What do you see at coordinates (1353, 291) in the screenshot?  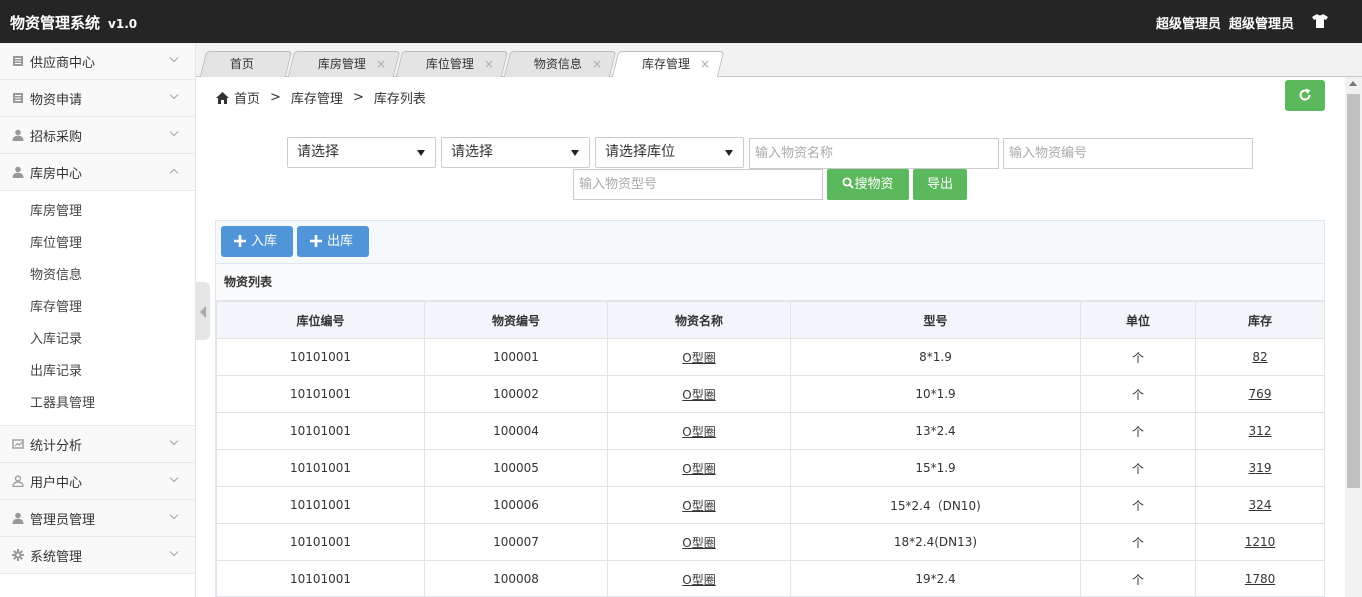 I see `scroll-thumb` at bounding box center [1353, 291].